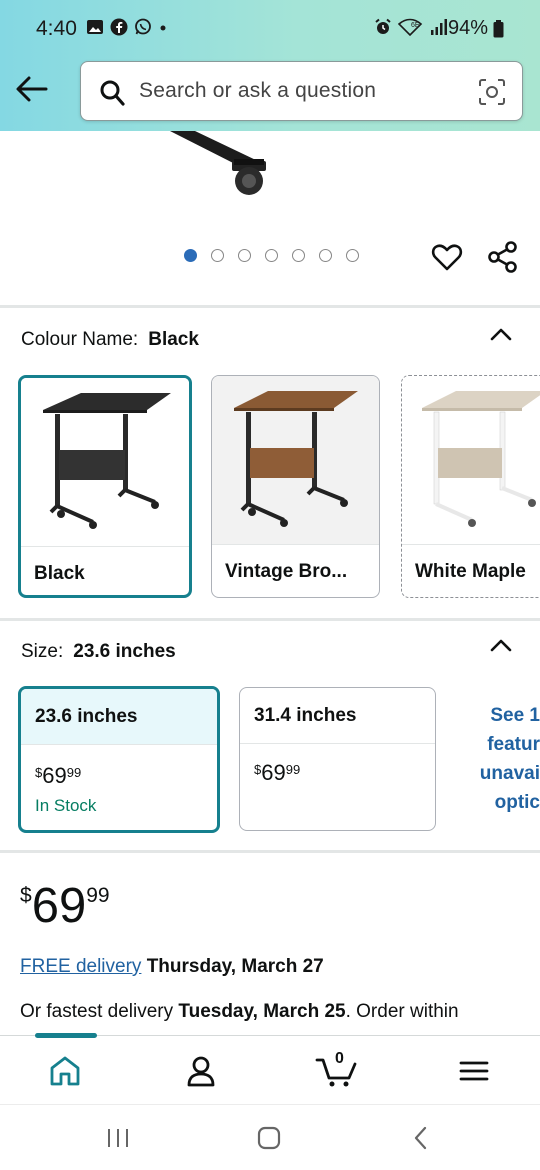 Image resolution: width=540 pixels, height=1170 pixels. I want to click on size-option-header: 31.4 inches, so click(337, 716).